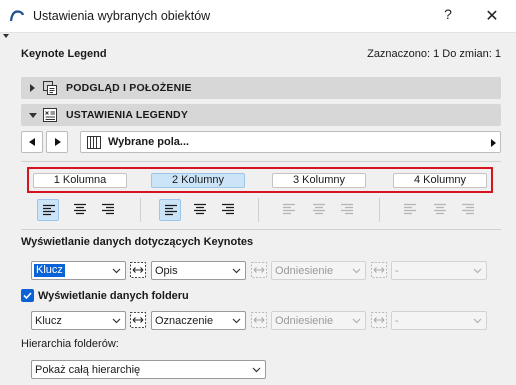 Image resolution: width=516 pixels, height=385 pixels. What do you see at coordinates (448, 14) in the screenshot?
I see `help-button: ?` at bounding box center [448, 14].